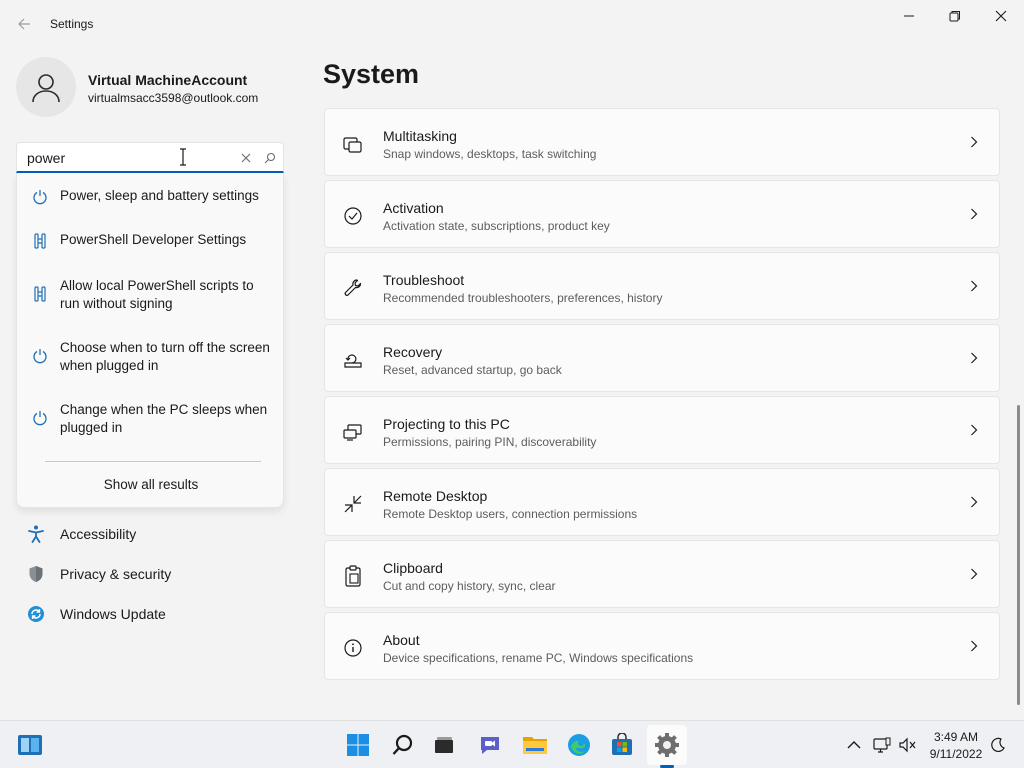  I want to click on settings-app-button, so click(667, 745).